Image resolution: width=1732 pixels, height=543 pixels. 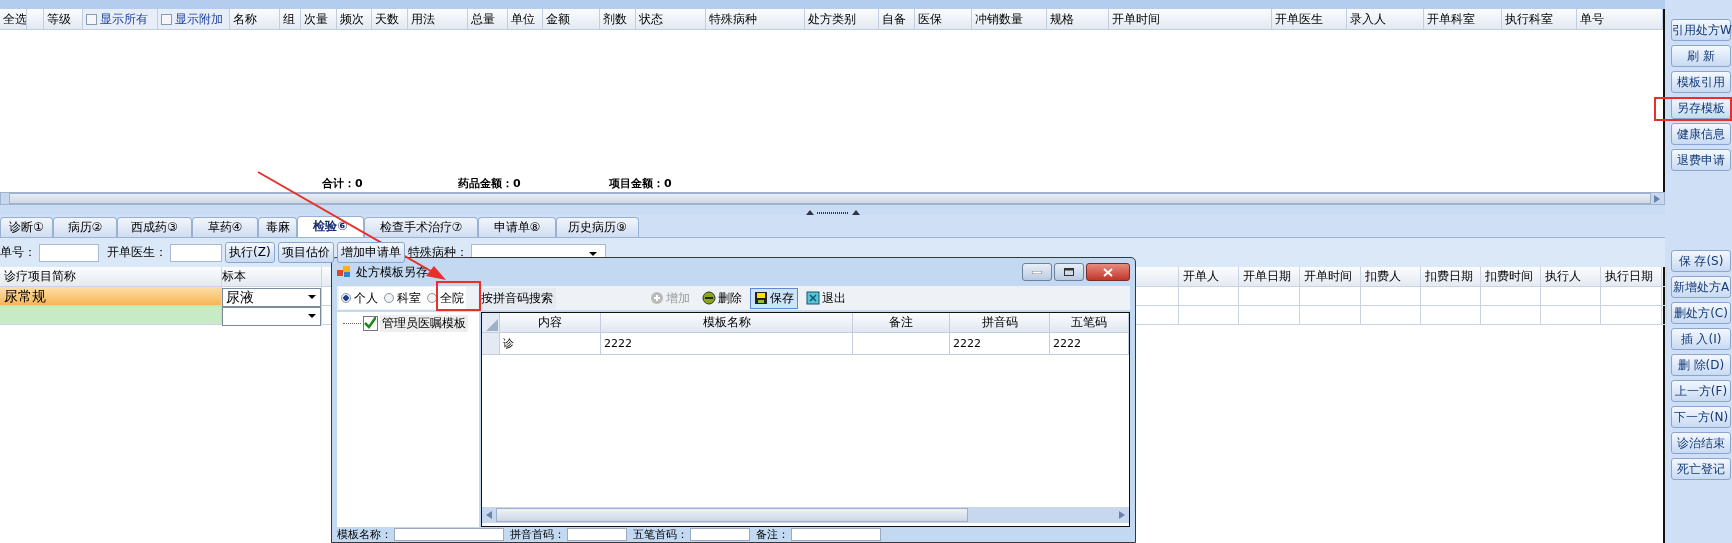 What do you see at coordinates (1701, 30) in the screenshot?
I see `sidebar-button: 引用处方W` at bounding box center [1701, 30].